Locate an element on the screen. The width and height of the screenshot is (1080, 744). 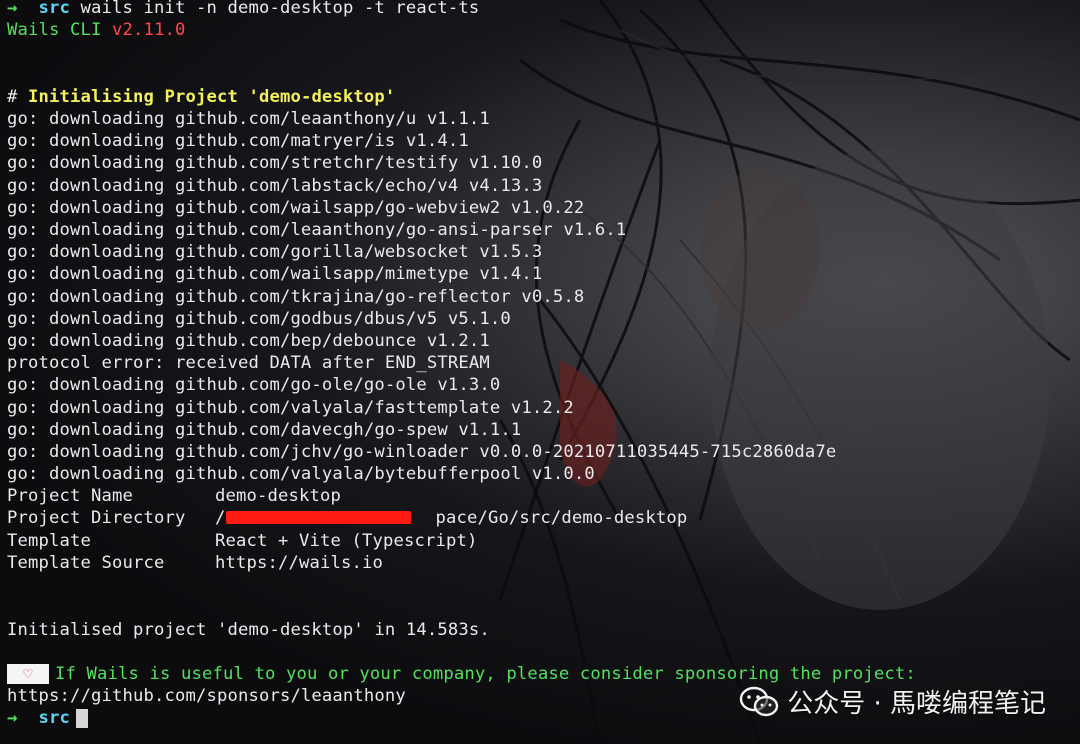
template-source-row: Template Source https://wails.io is located at coordinates (195, 563).